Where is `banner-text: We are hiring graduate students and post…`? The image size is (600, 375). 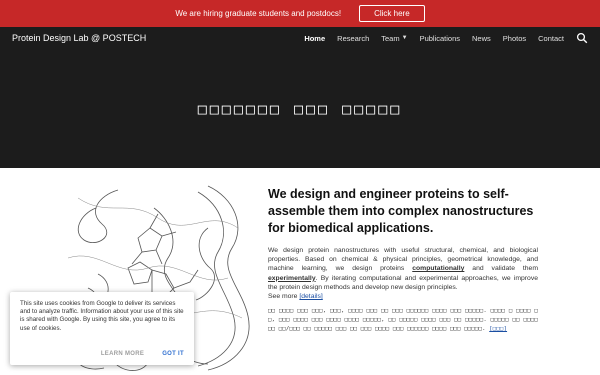 banner-text: We are hiring graduate students and post… is located at coordinates (258, 13).